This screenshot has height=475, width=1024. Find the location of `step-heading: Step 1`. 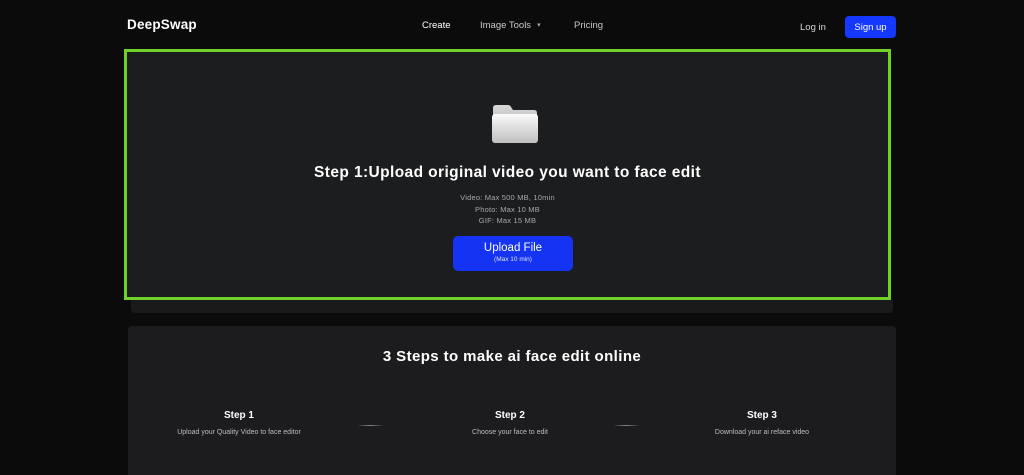

step-heading: Step 1 is located at coordinates (238, 415).